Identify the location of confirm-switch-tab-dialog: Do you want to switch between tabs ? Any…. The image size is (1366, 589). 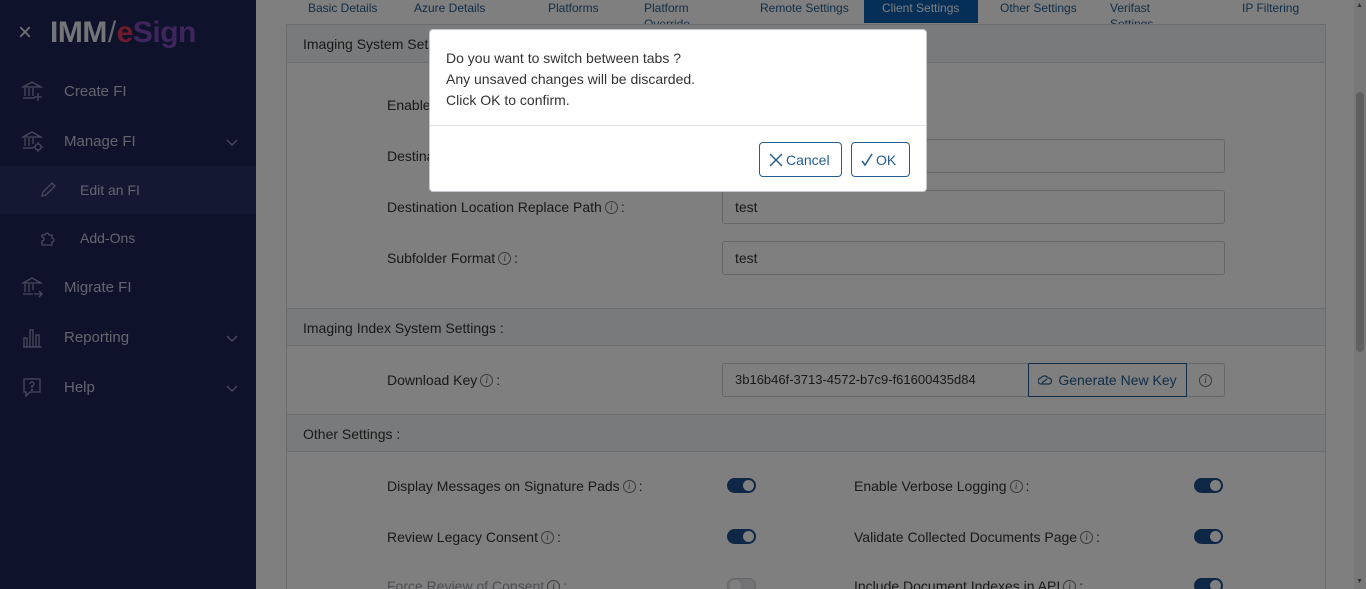
(678, 110).